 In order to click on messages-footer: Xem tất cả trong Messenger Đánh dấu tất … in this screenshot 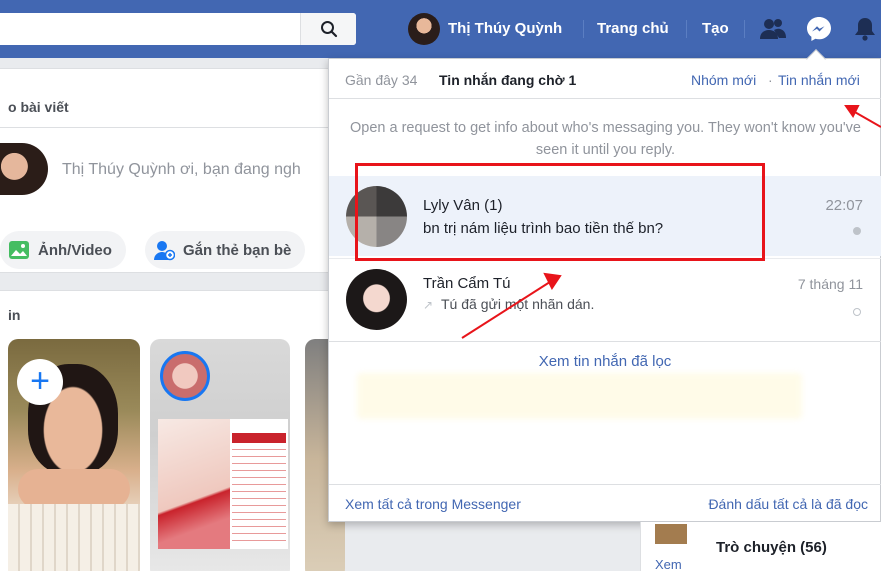, I will do `click(605, 503)`.